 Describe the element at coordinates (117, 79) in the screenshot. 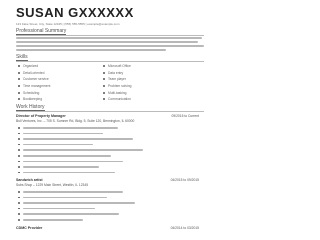

I see `skill-item: Team player` at that location.